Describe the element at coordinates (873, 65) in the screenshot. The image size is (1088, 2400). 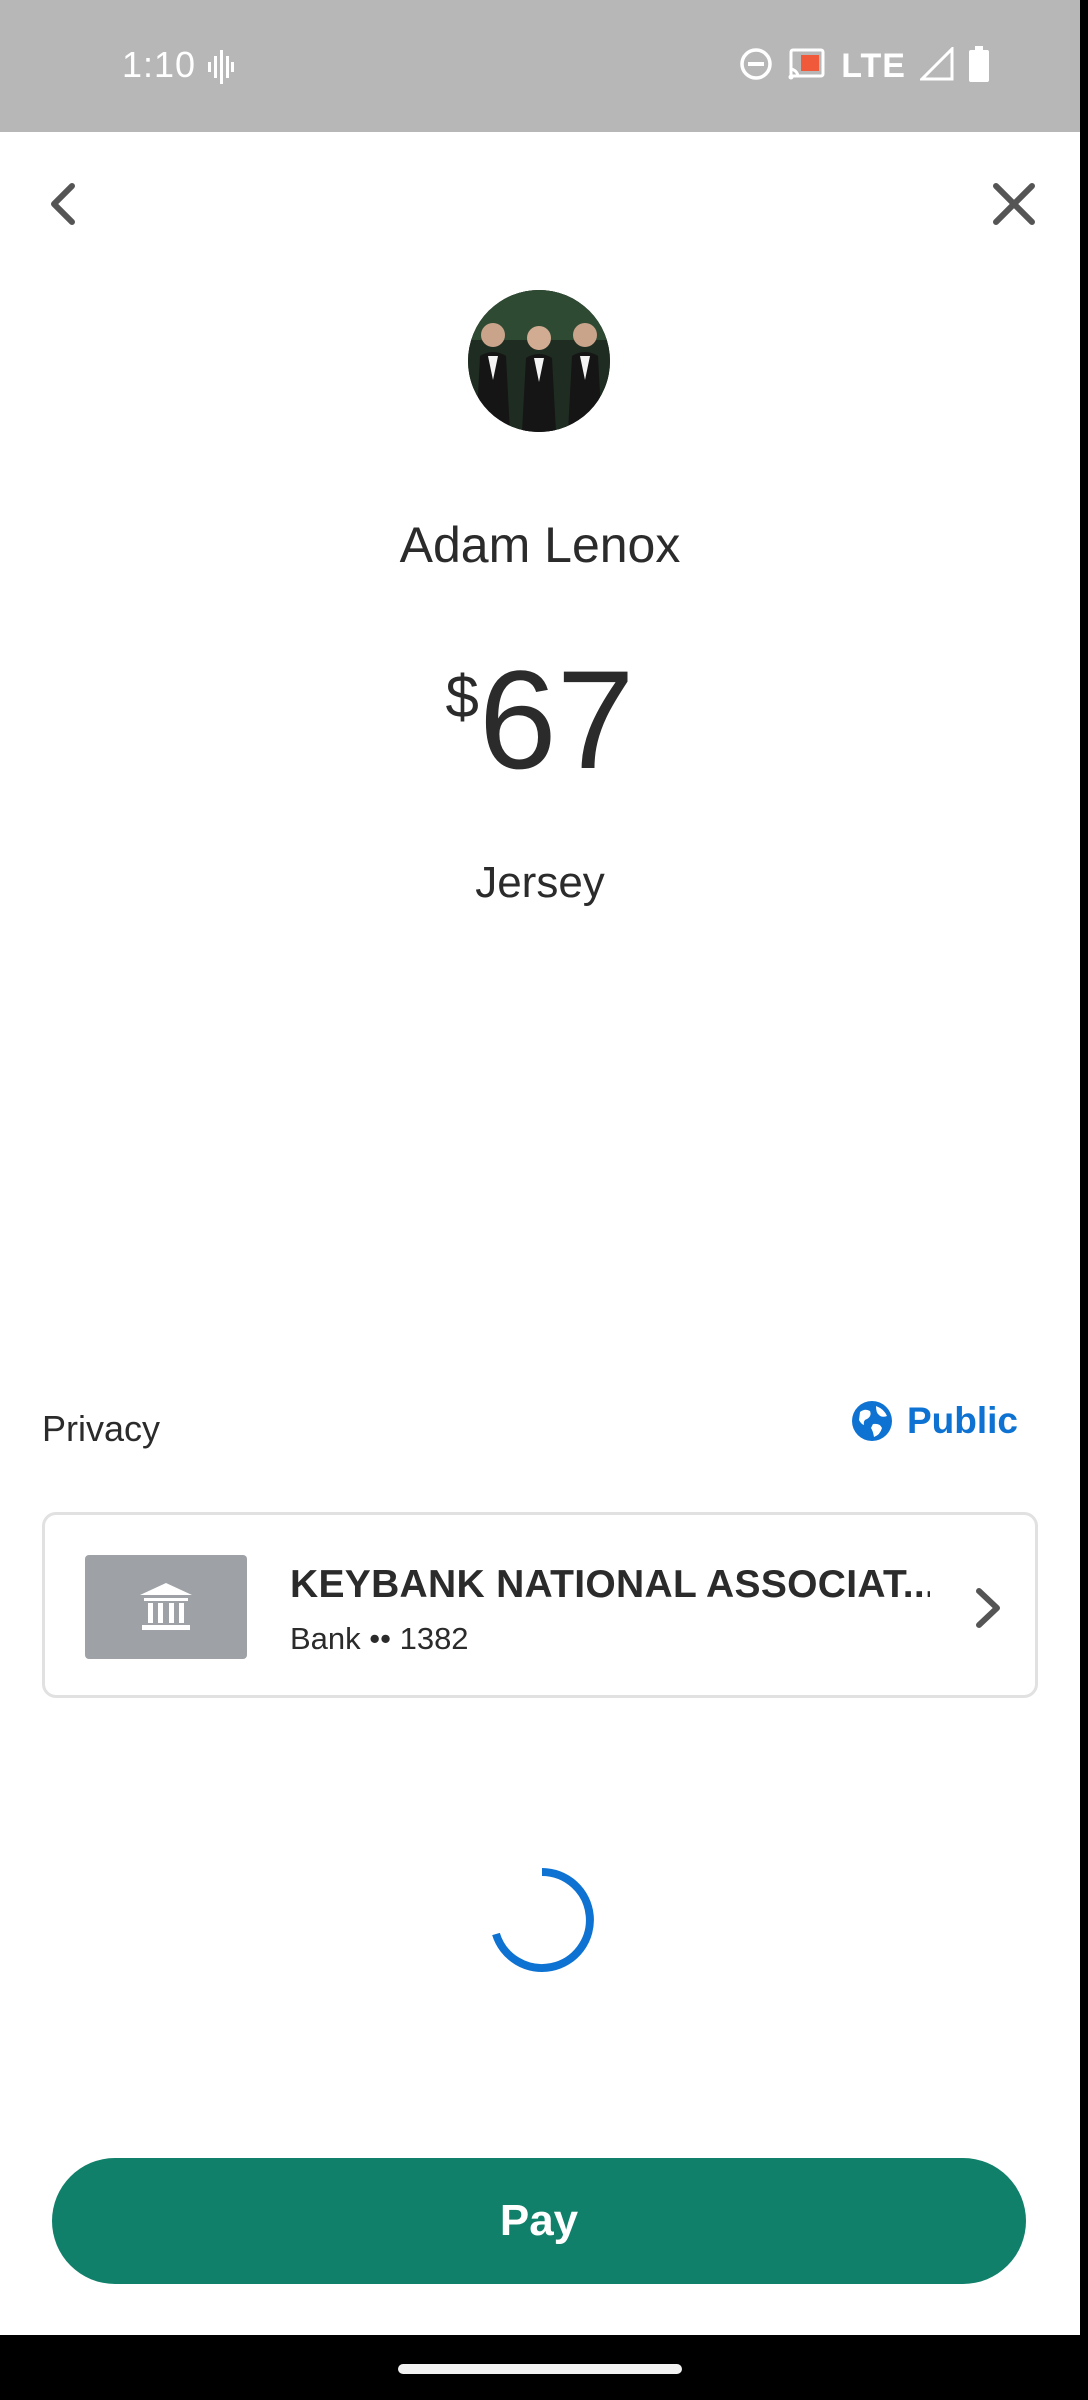
I see `network-type: LTE` at that location.